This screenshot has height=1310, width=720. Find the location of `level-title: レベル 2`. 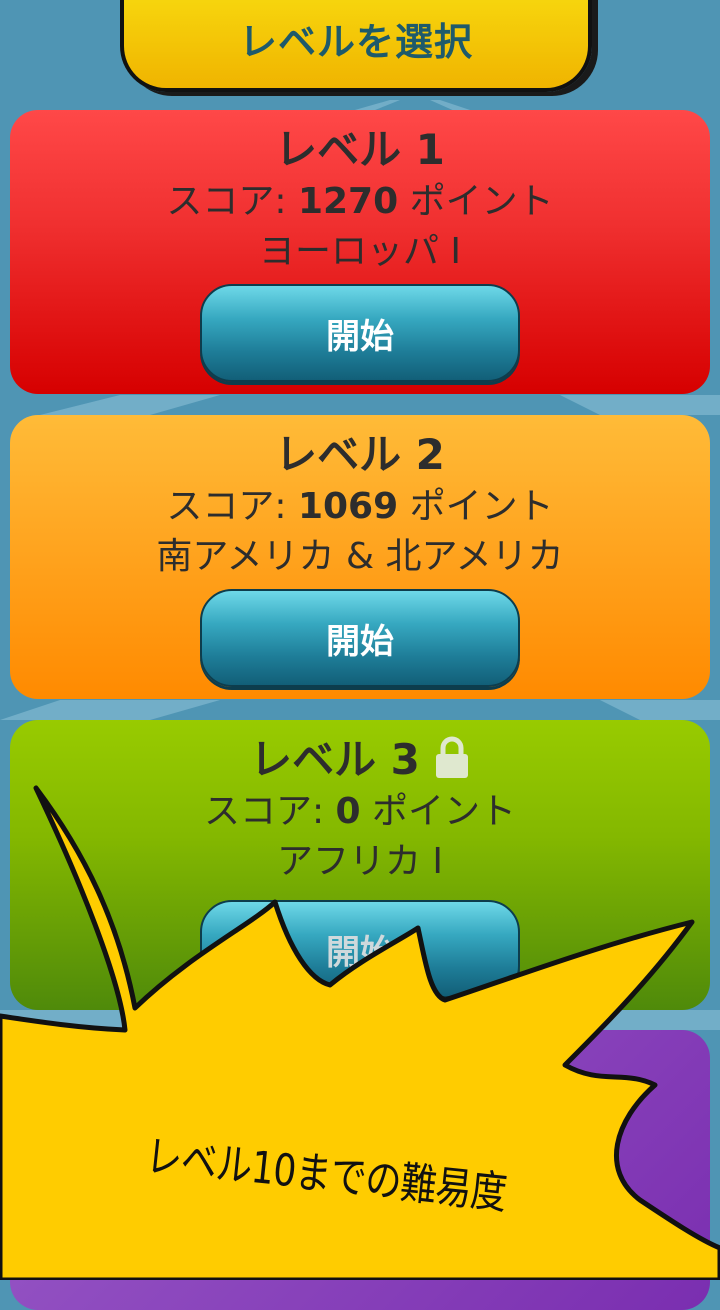

level-title: レベル 2 is located at coordinates (360, 454).